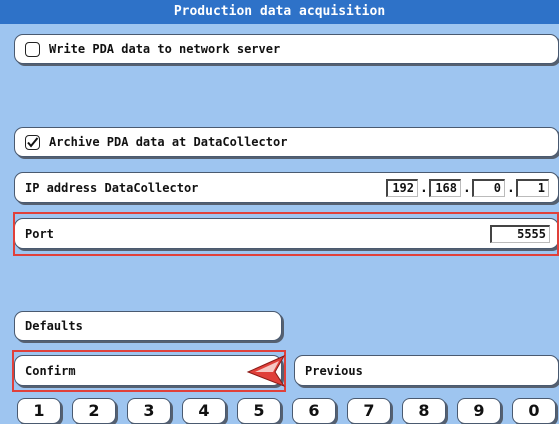 This screenshot has height=424, width=559. I want to click on keypad-key-3: 3, so click(149, 411).